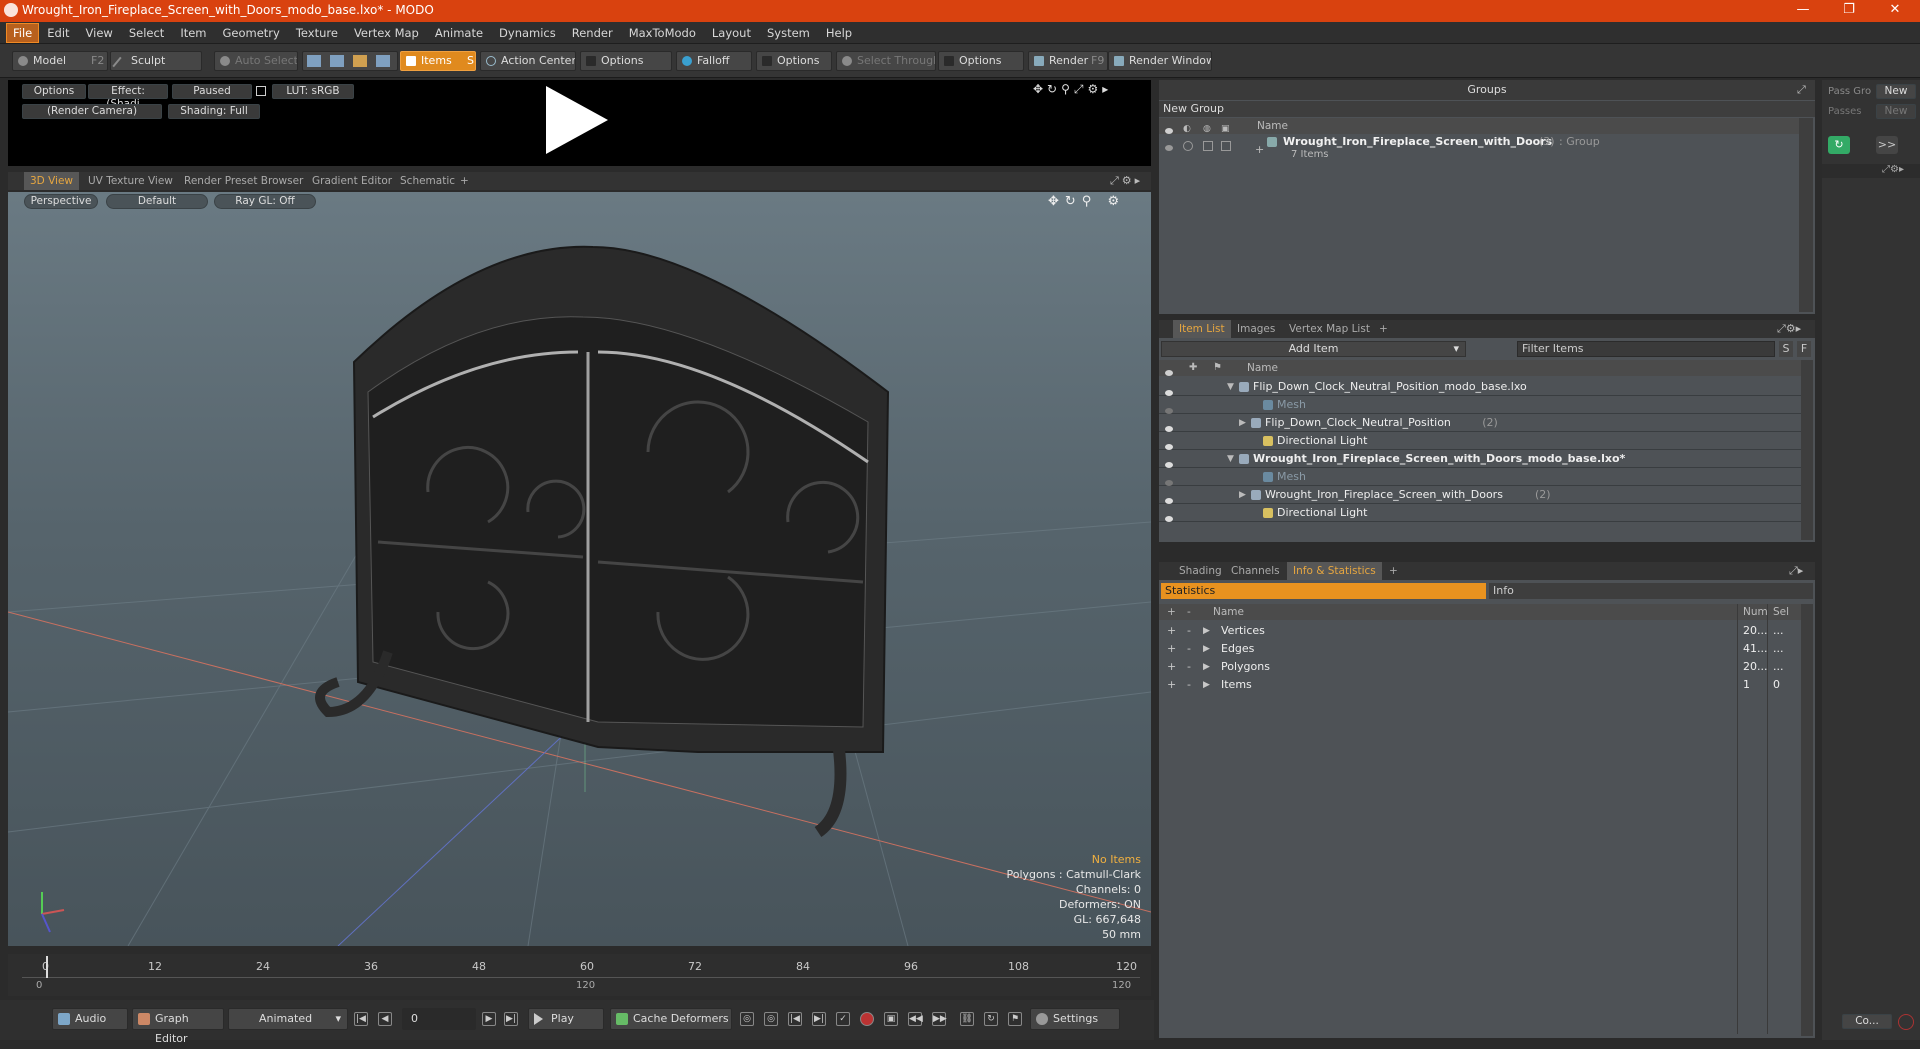 The image size is (1920, 1049). Describe the element at coordinates (1801, 90) in the screenshot. I see `expand-panel-icon: ⤢` at that location.